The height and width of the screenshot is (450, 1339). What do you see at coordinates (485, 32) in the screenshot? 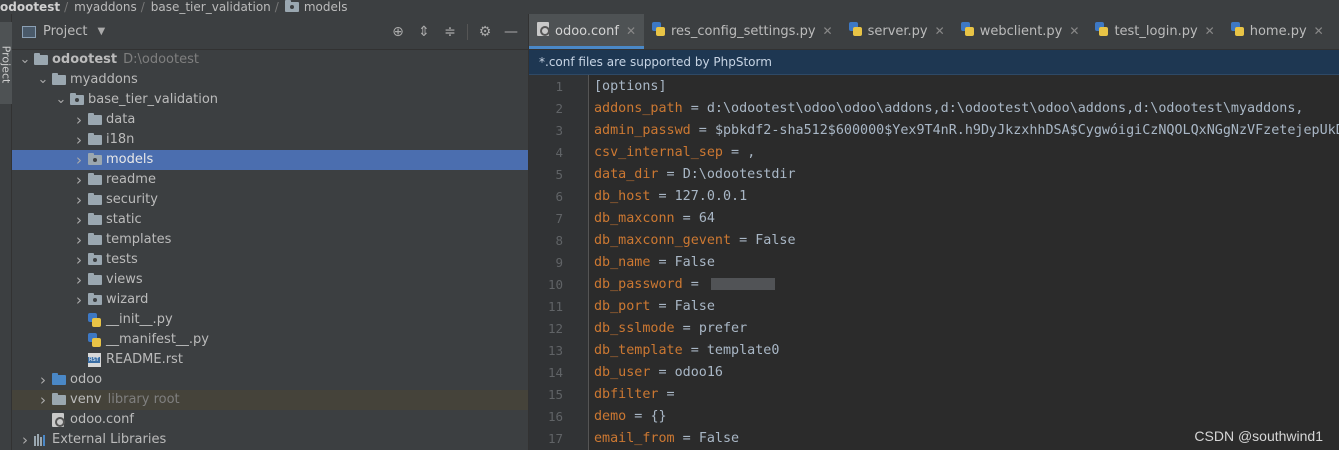
I see `gear-icon: ⚙` at bounding box center [485, 32].